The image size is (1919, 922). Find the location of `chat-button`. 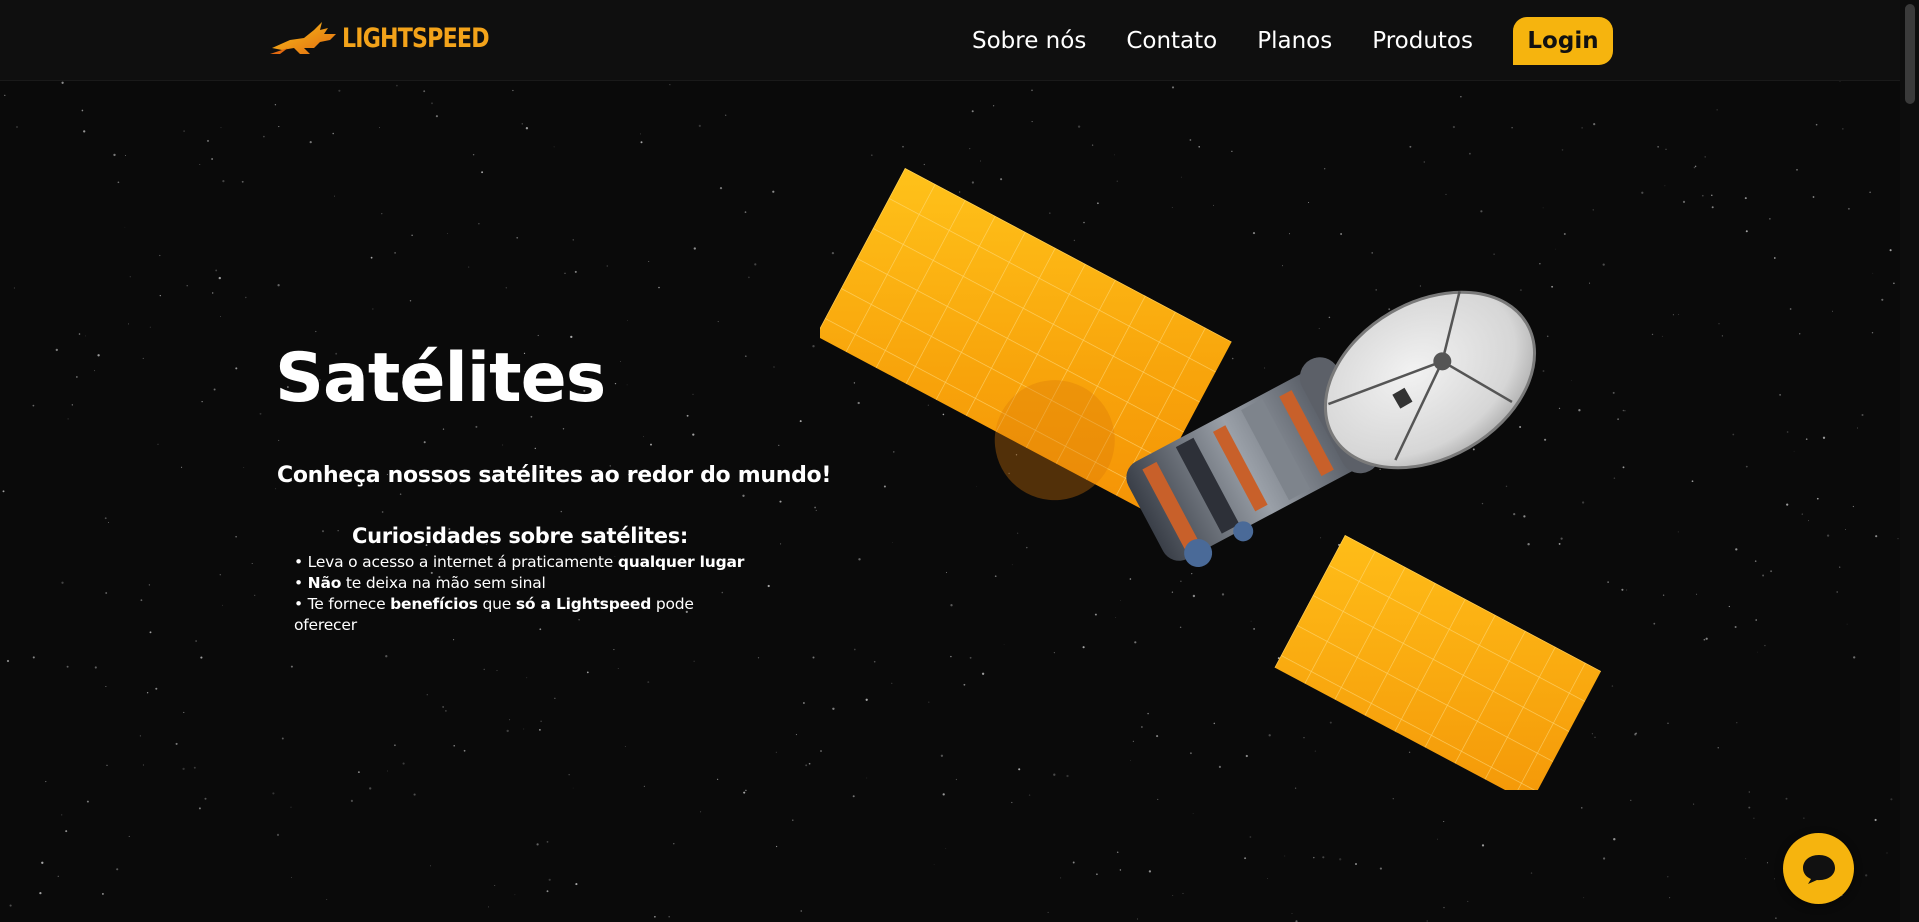

chat-button is located at coordinates (1818, 868).